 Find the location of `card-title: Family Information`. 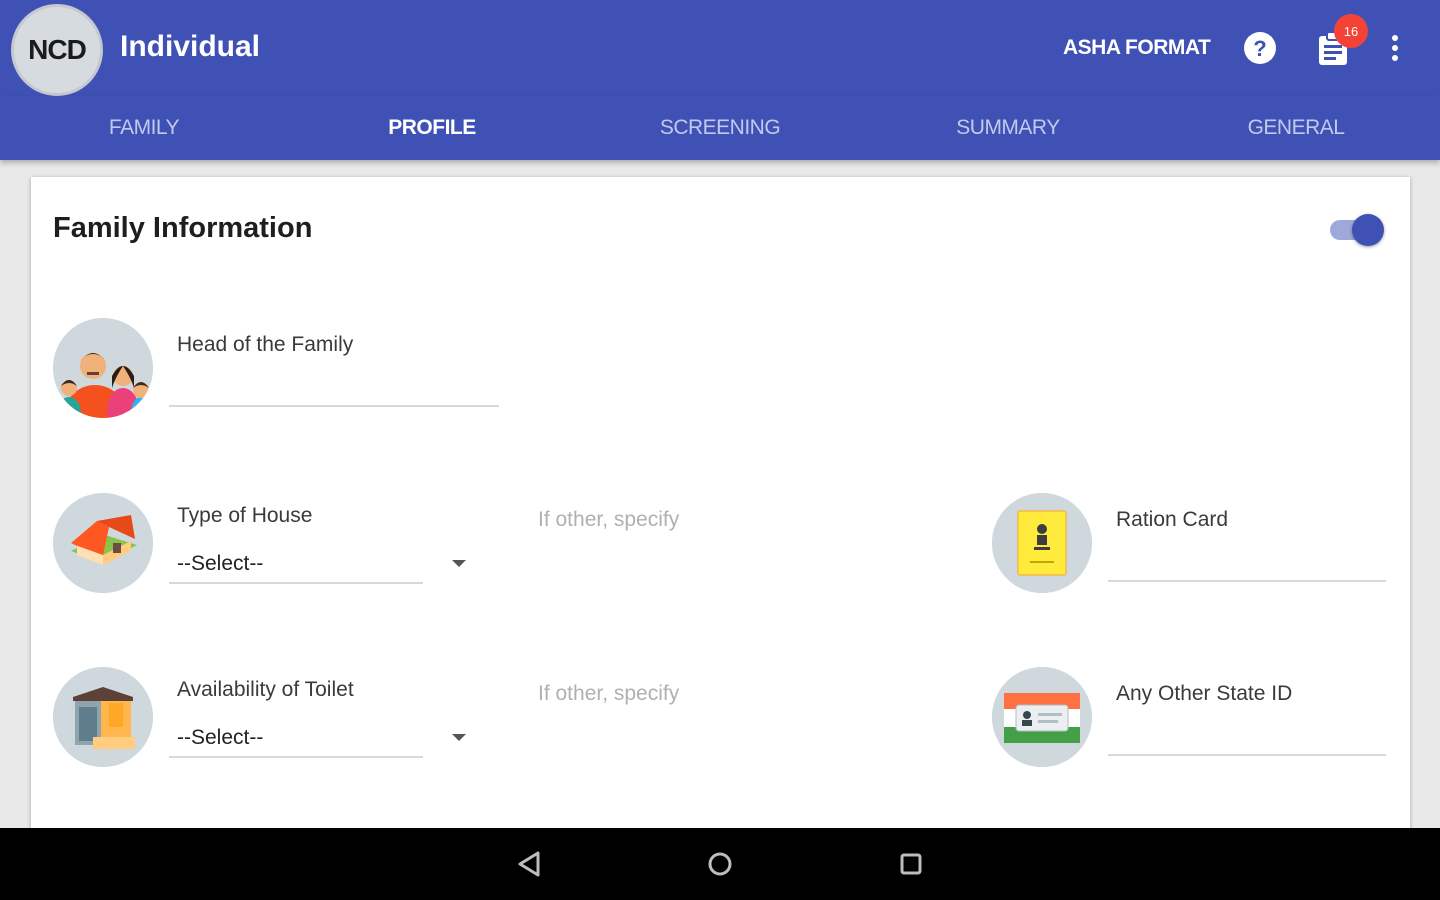

card-title: Family Information is located at coordinates (183, 228).